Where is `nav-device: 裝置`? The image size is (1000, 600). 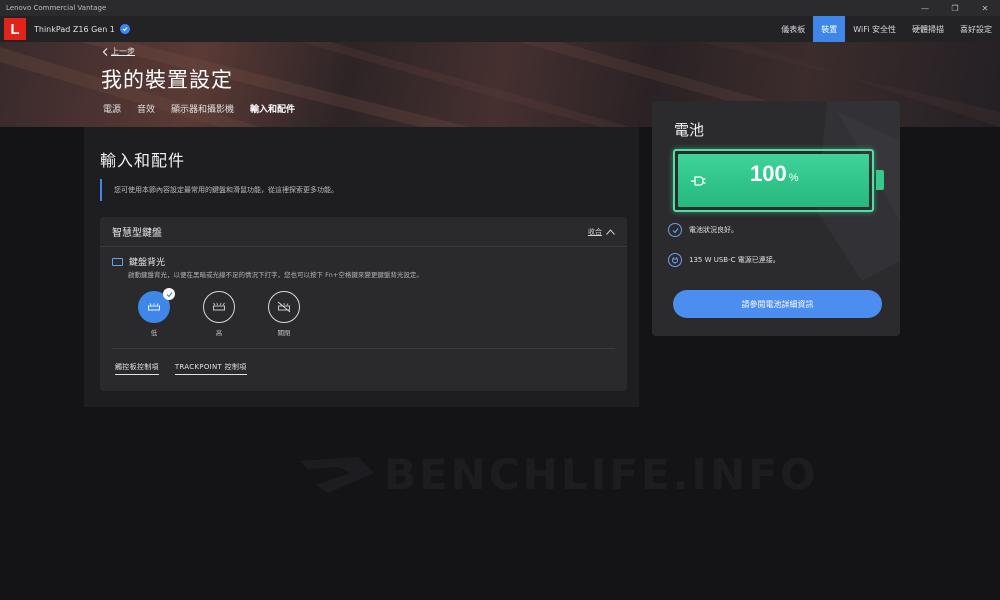 nav-device: 裝置 is located at coordinates (829, 29).